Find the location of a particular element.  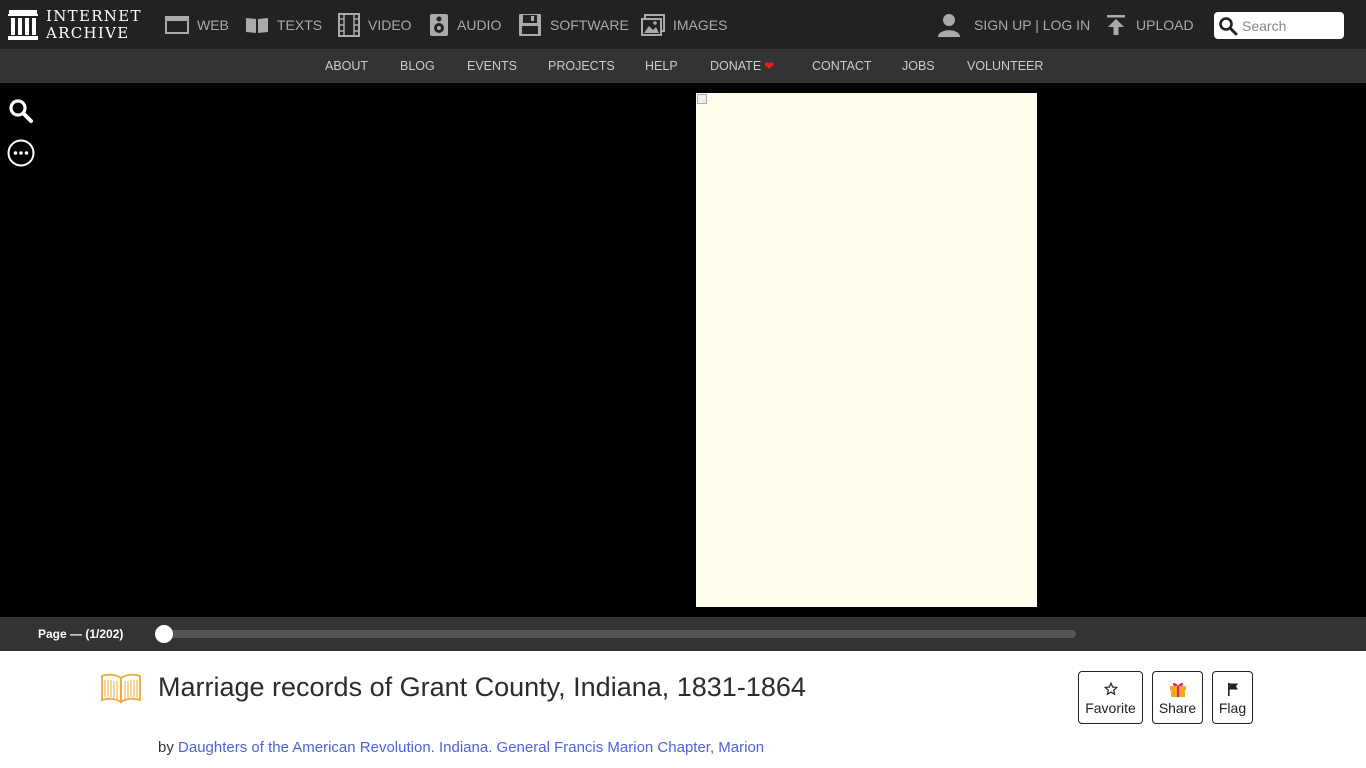

nav-donate: DONATE ❤ is located at coordinates (742, 66).